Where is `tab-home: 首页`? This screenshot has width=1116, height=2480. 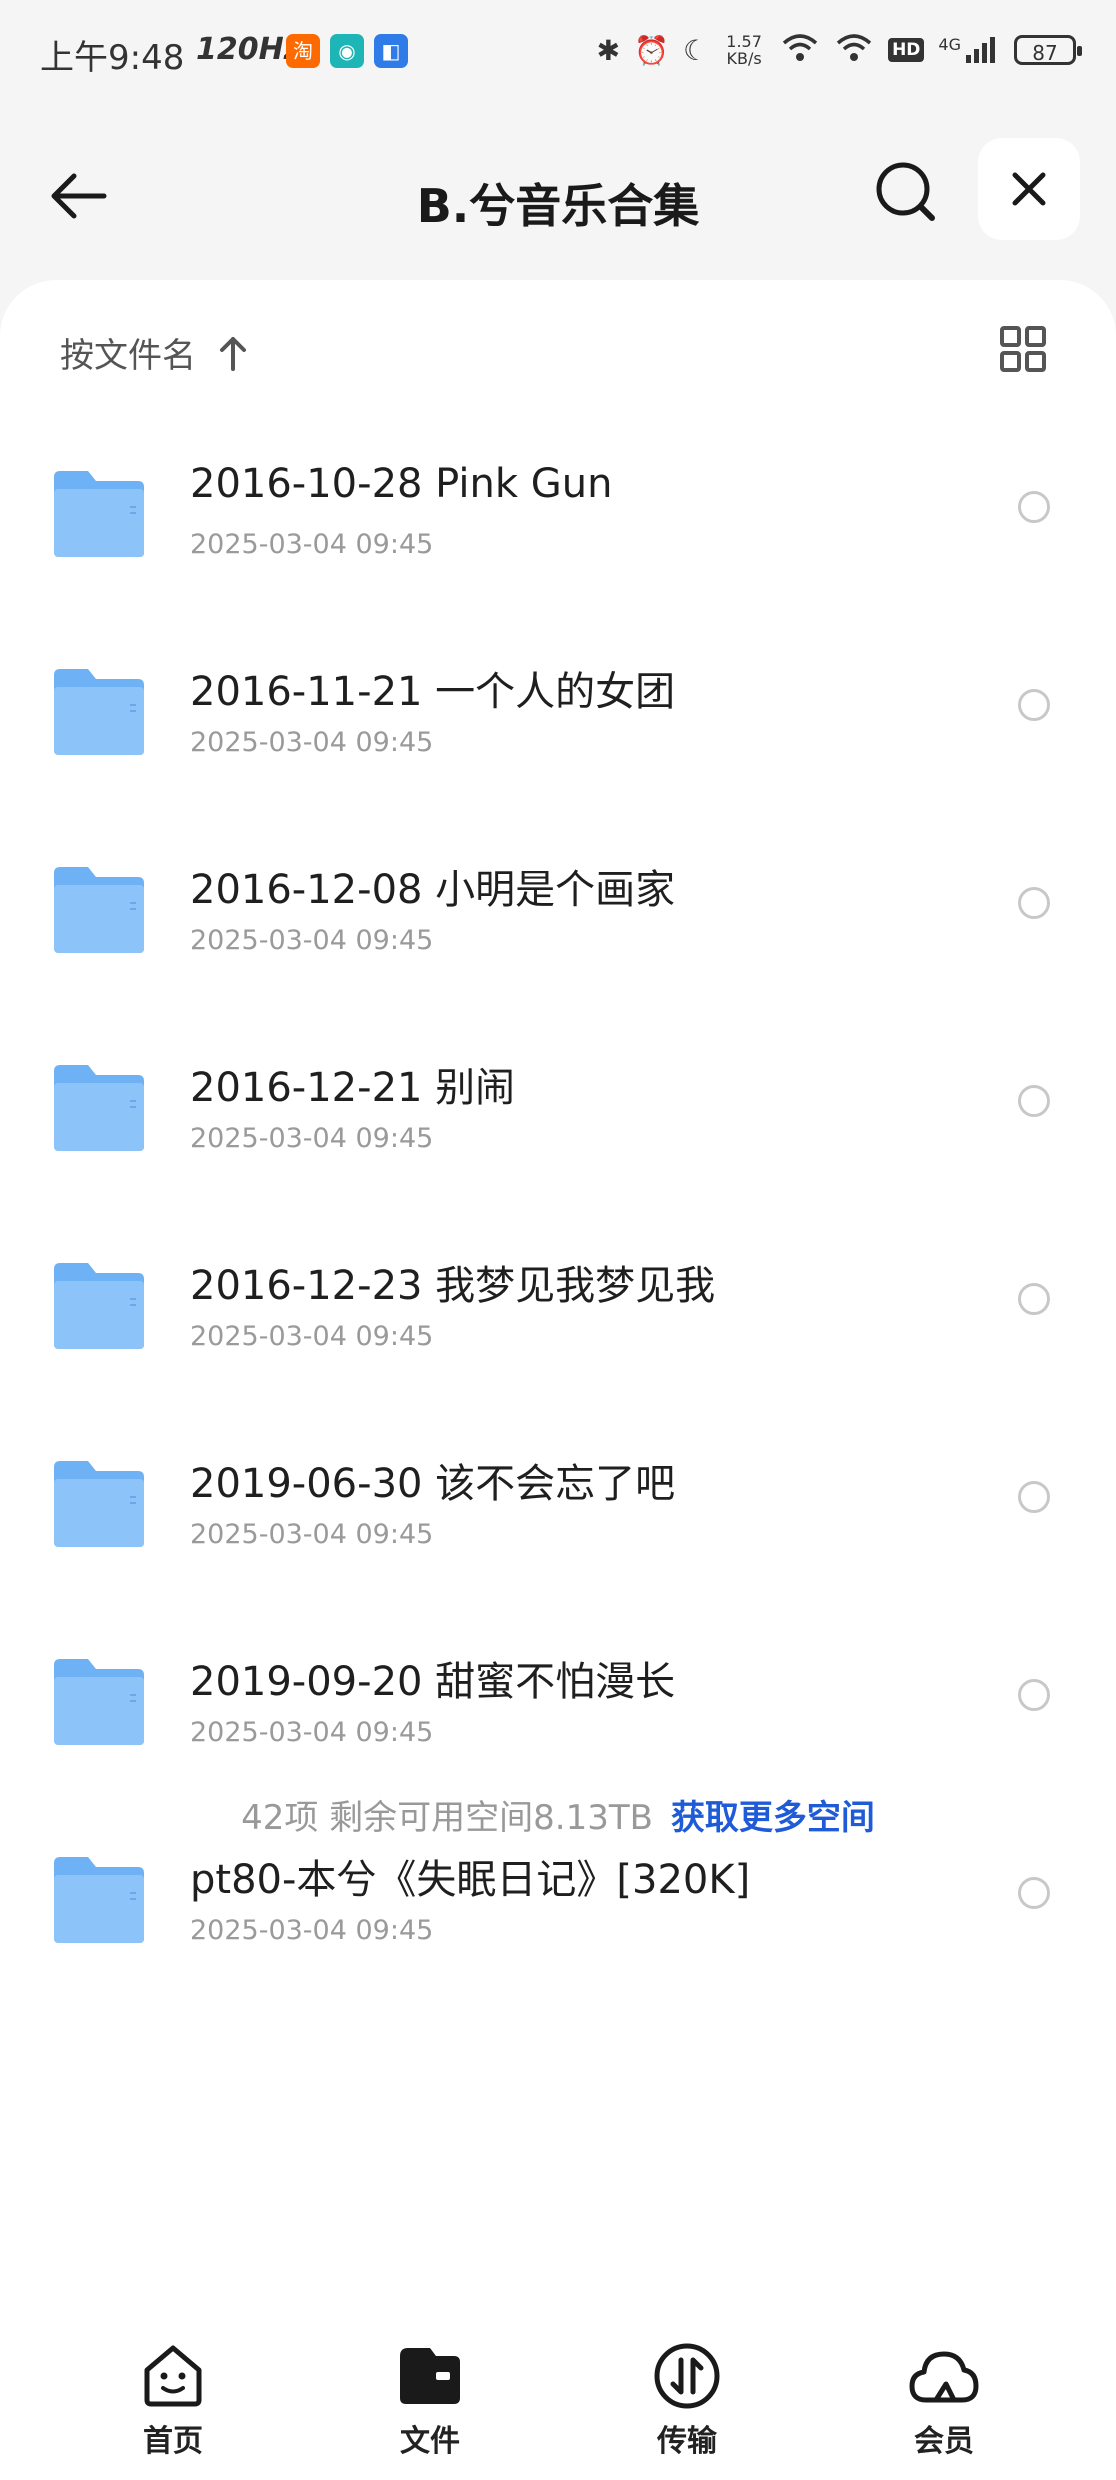 tab-home: 首页 is located at coordinates (173, 2400).